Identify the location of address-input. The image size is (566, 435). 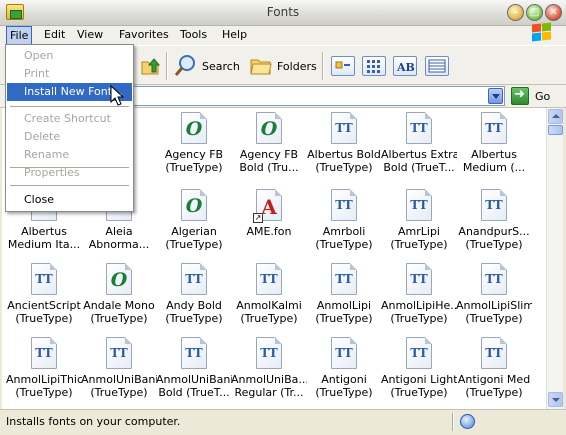
(317, 96).